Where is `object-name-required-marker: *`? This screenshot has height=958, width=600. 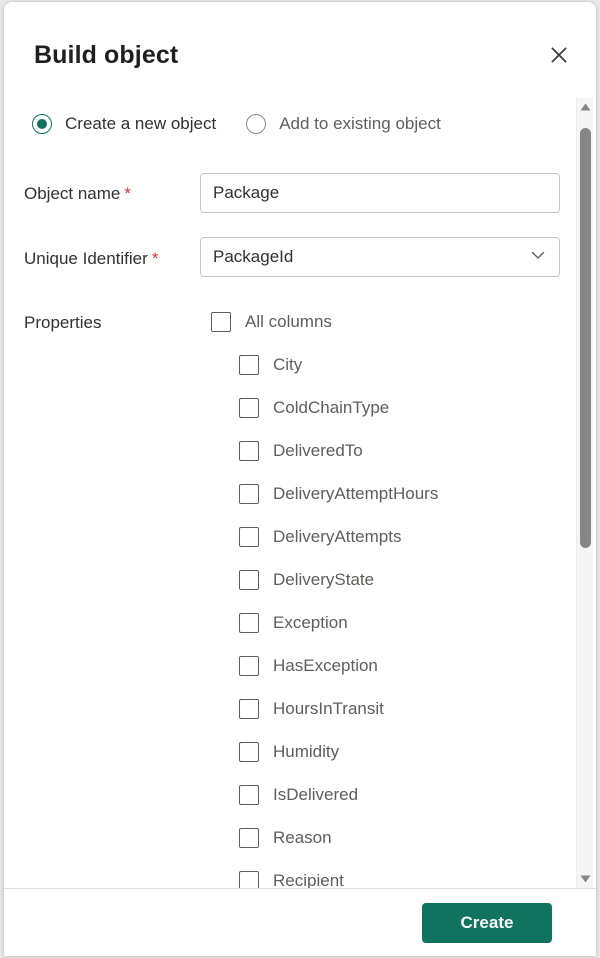 object-name-required-marker: * is located at coordinates (128, 193).